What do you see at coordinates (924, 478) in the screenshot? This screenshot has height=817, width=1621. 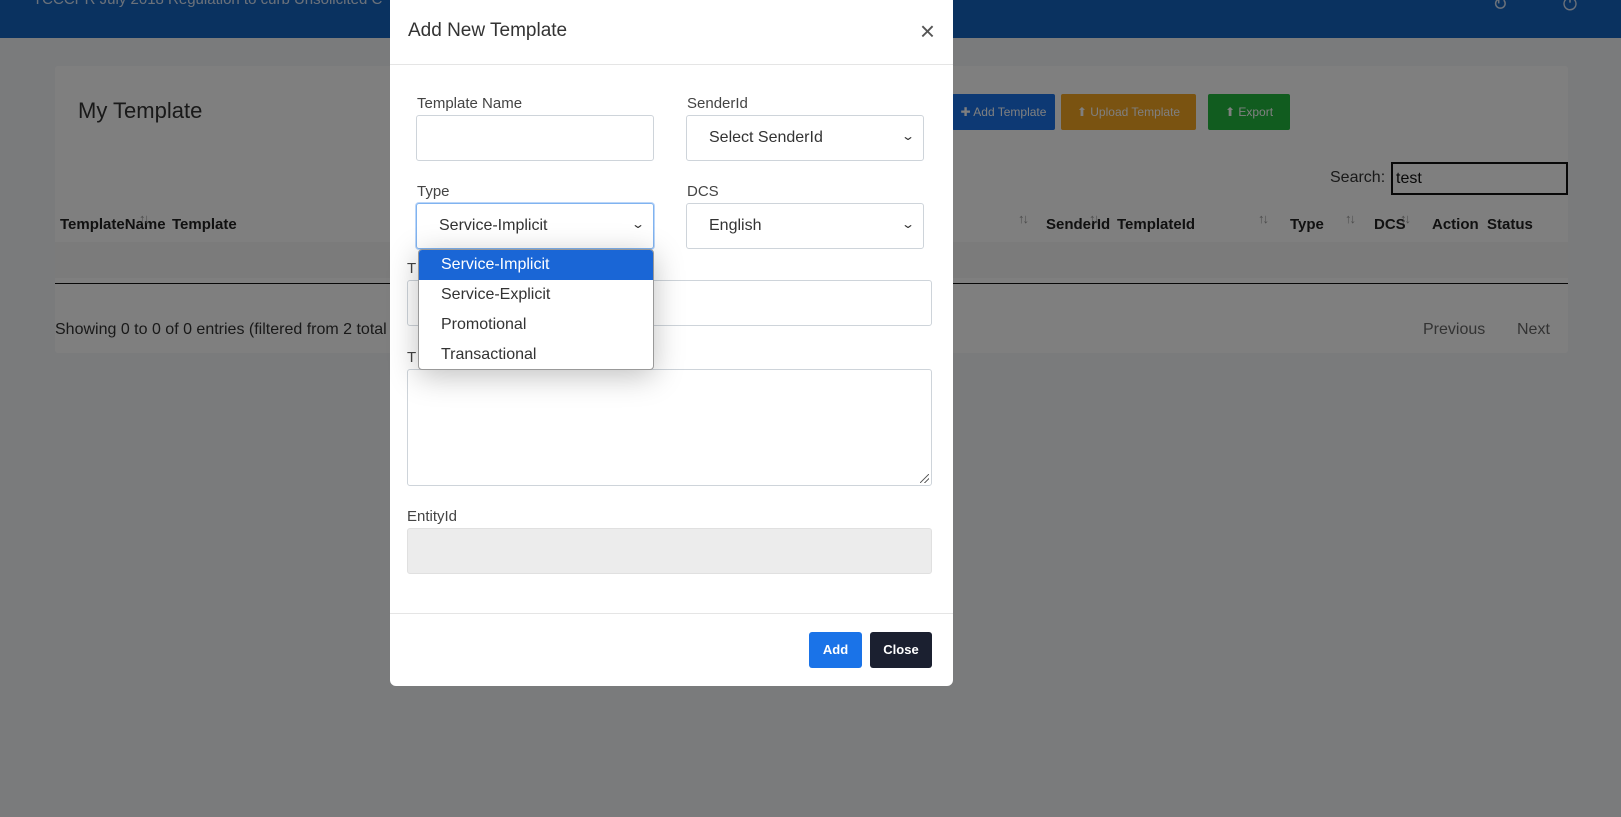 I see `resize-handle-icon` at bounding box center [924, 478].